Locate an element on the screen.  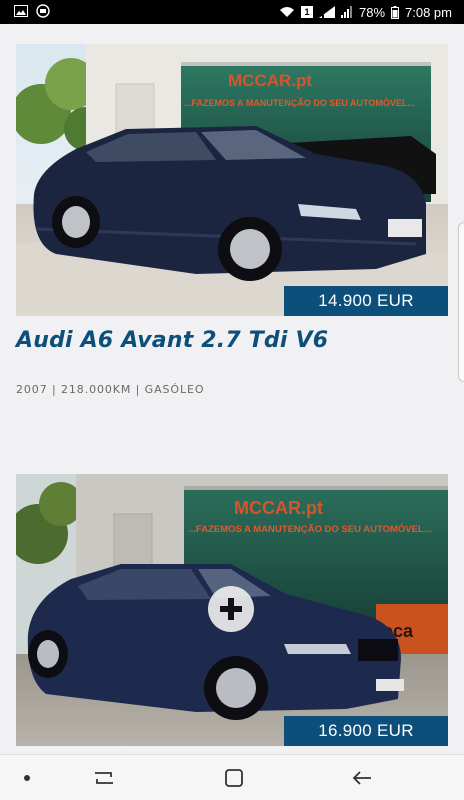
home-icon is located at coordinates (234, 777).